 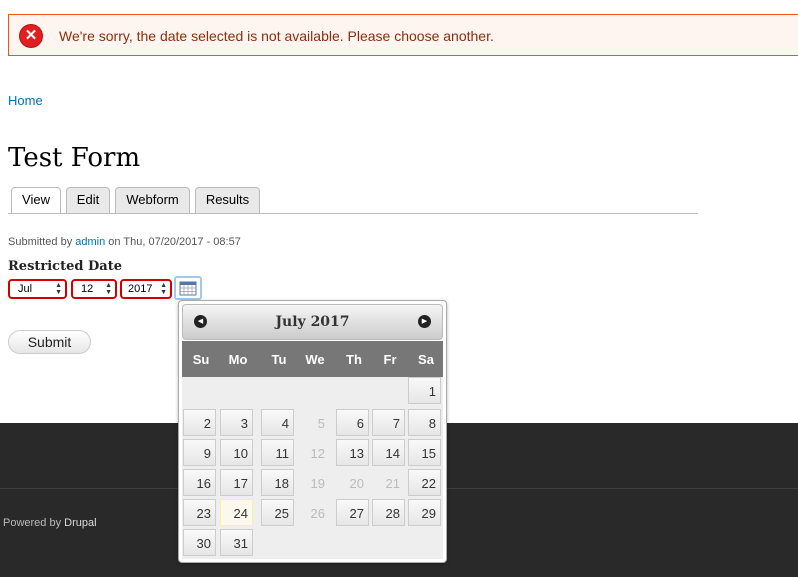 What do you see at coordinates (317, 513) in the screenshot?
I see `calendar-day: 26` at bounding box center [317, 513].